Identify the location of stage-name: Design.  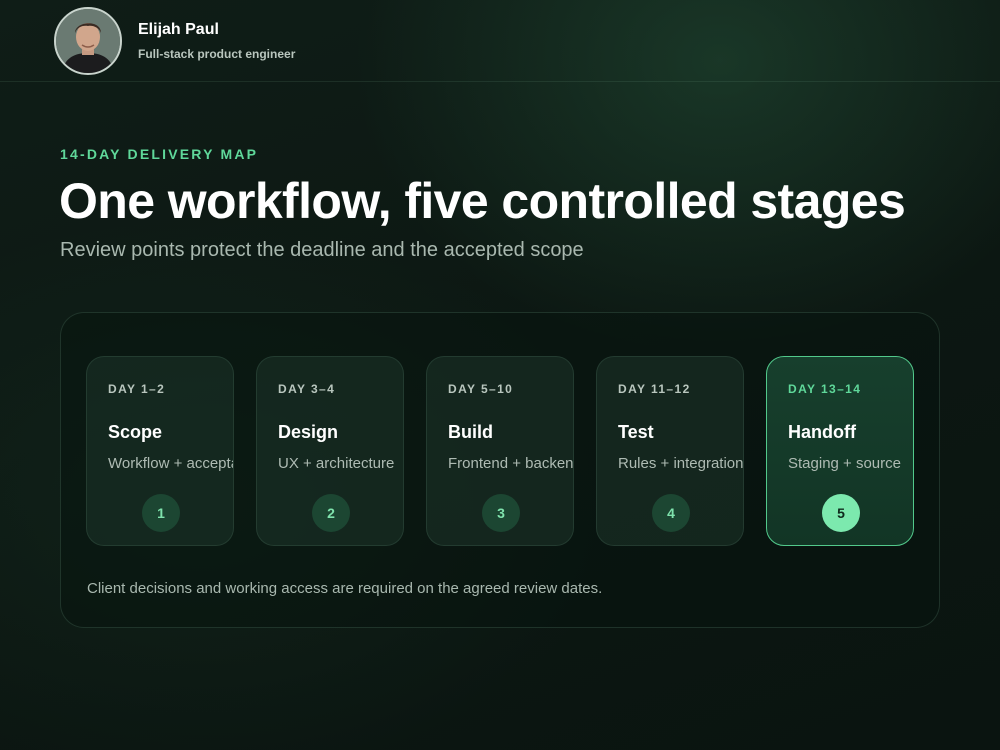
(308, 432).